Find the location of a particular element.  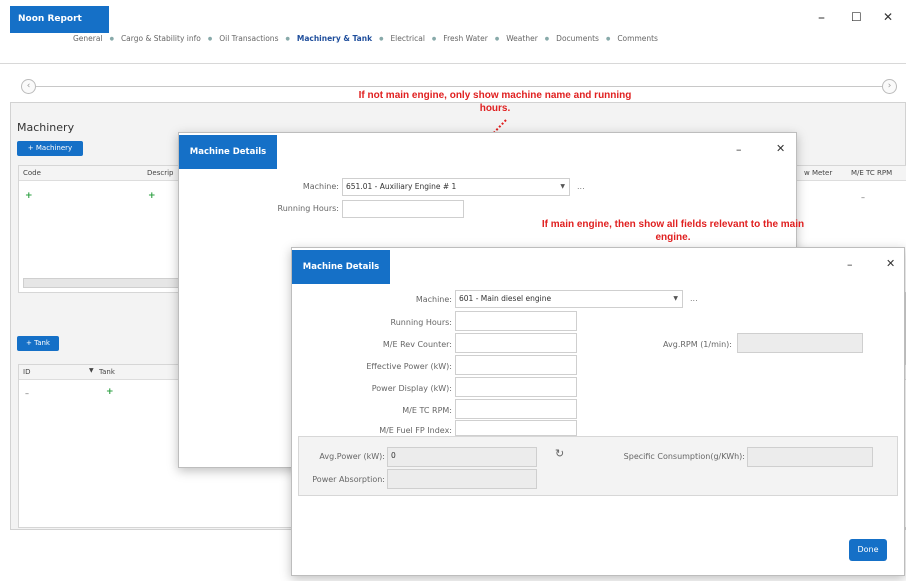

machine-select: 601 - Main diesel engine ▼ is located at coordinates (569, 299).